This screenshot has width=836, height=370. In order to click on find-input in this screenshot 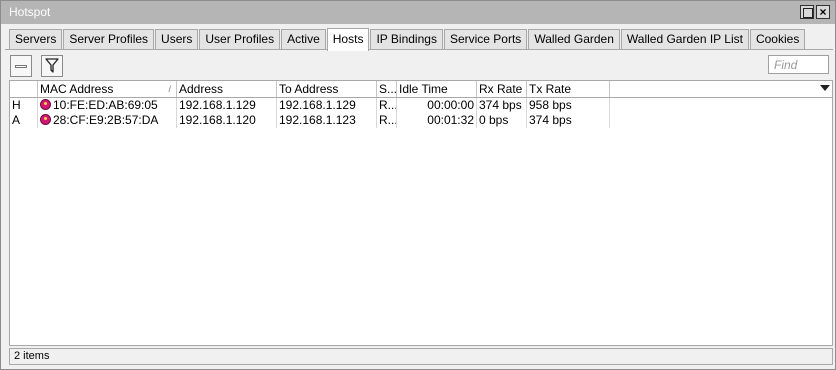, I will do `click(798, 64)`.